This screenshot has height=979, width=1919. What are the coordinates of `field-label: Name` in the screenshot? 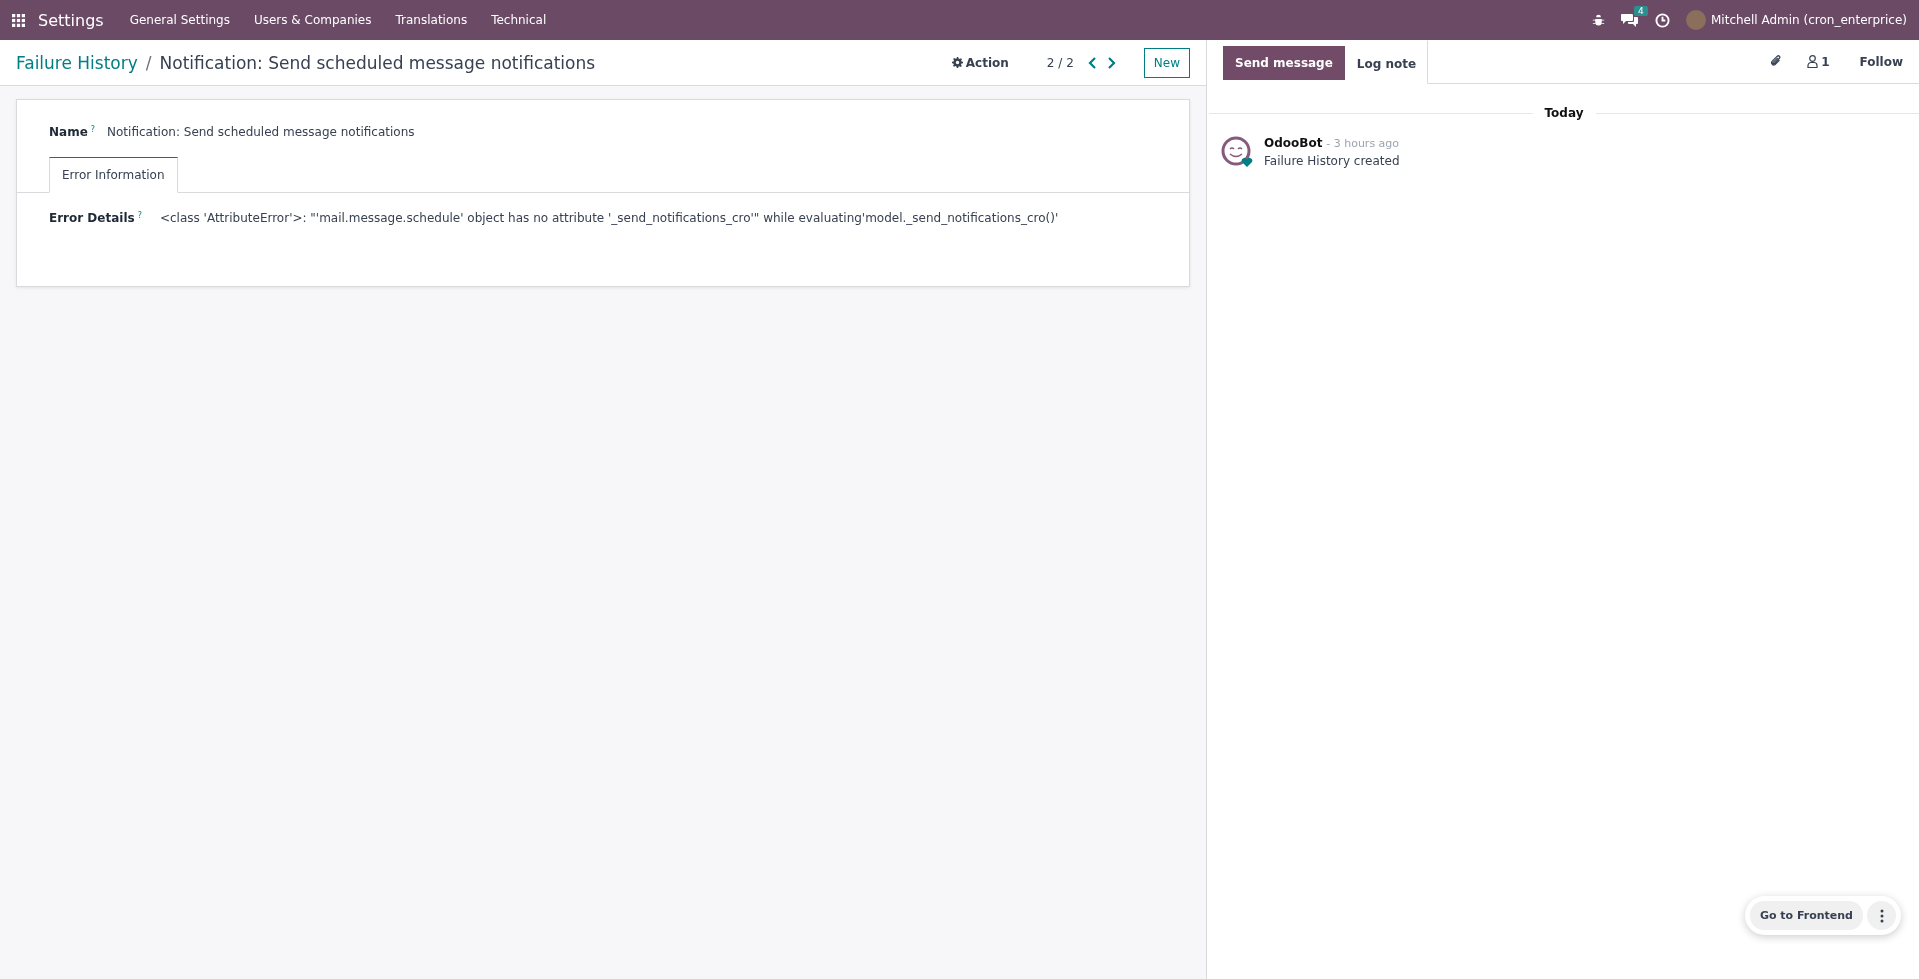 It's located at (68, 132).